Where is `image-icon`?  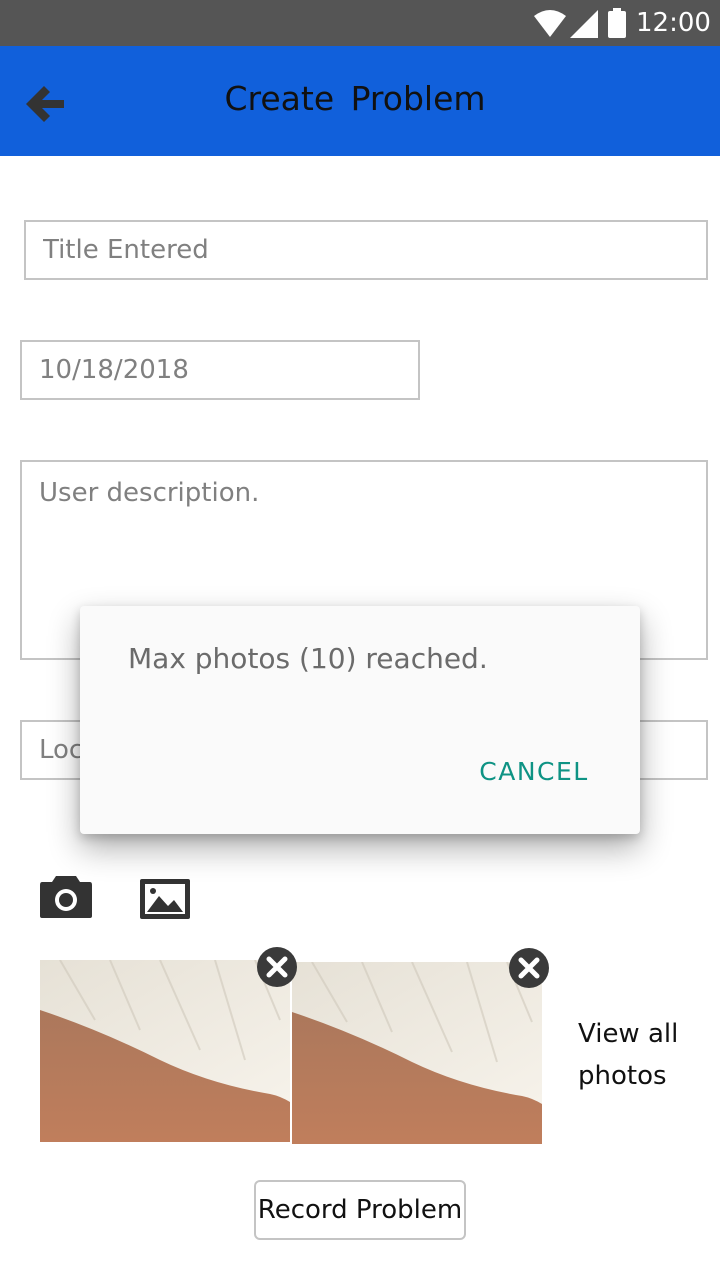
image-icon is located at coordinates (166, 899).